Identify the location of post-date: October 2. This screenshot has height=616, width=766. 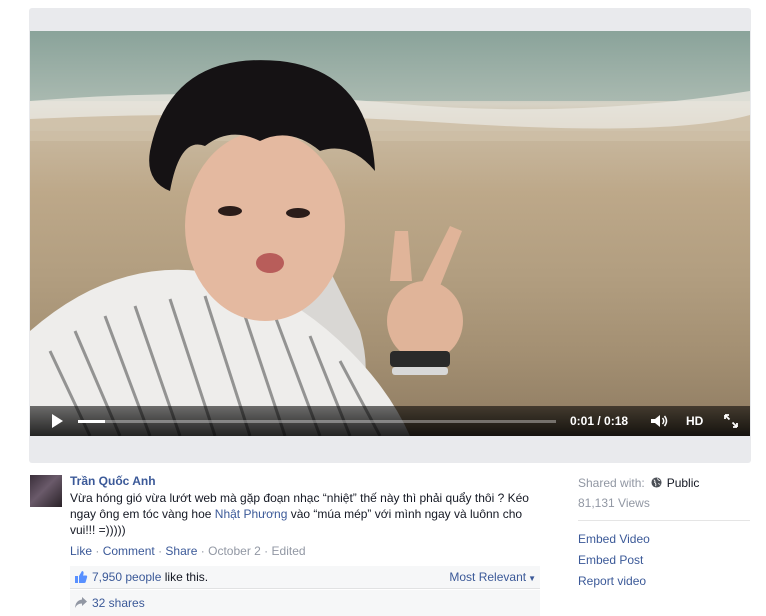
(234, 551).